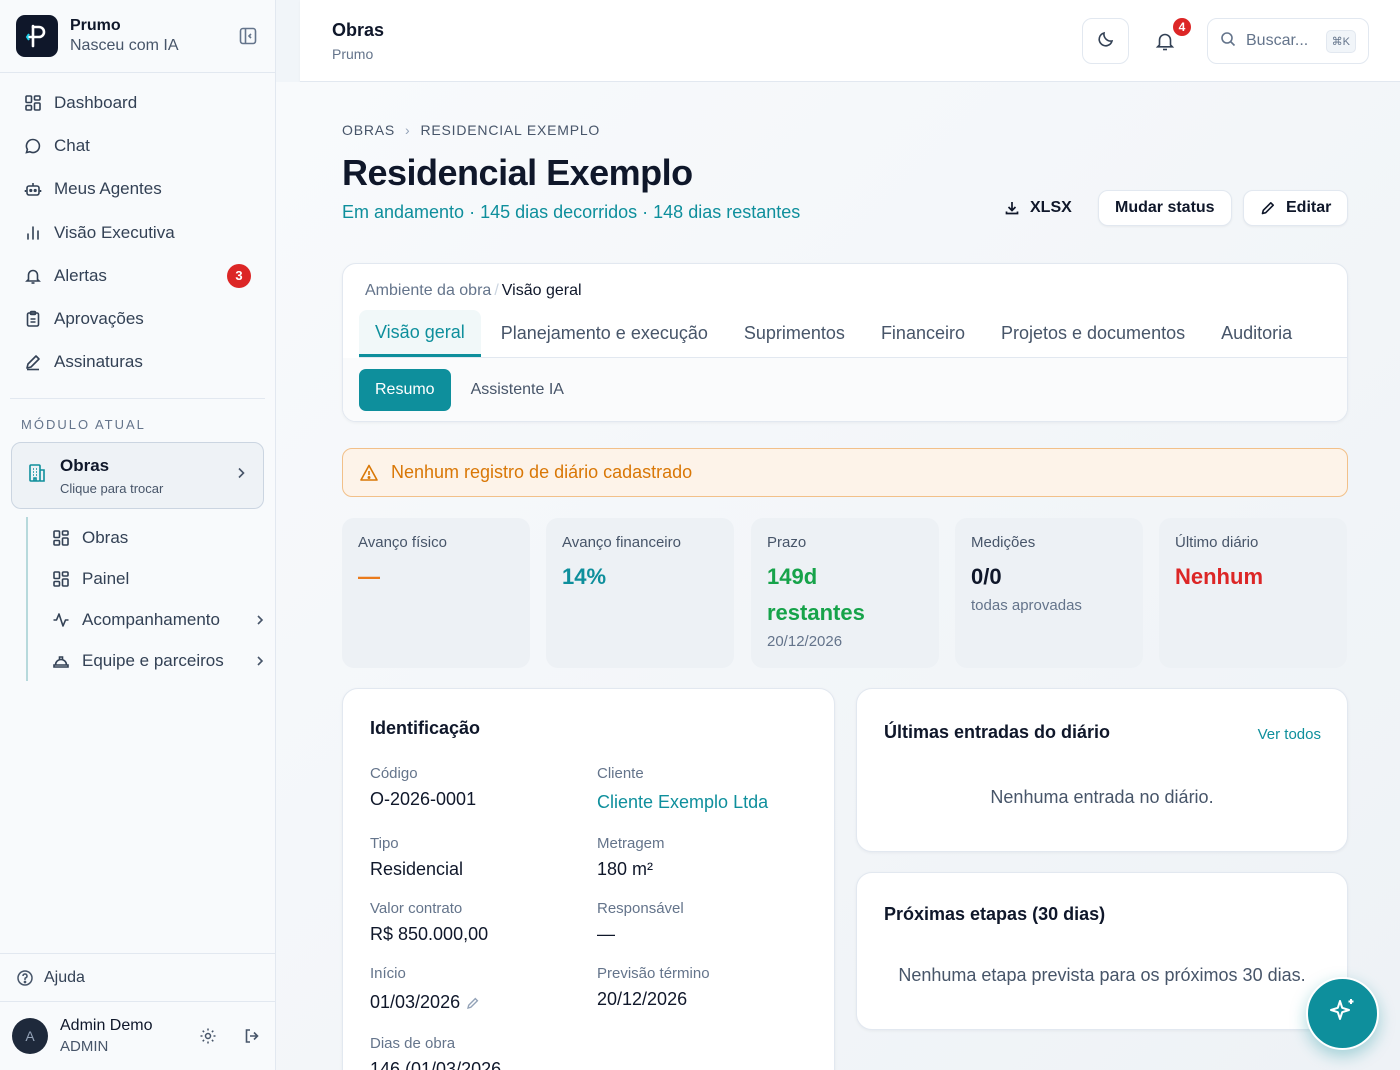 The height and width of the screenshot is (1070, 1400). What do you see at coordinates (1256, 333) in the screenshot?
I see `tab-auditoria: Auditoria` at bounding box center [1256, 333].